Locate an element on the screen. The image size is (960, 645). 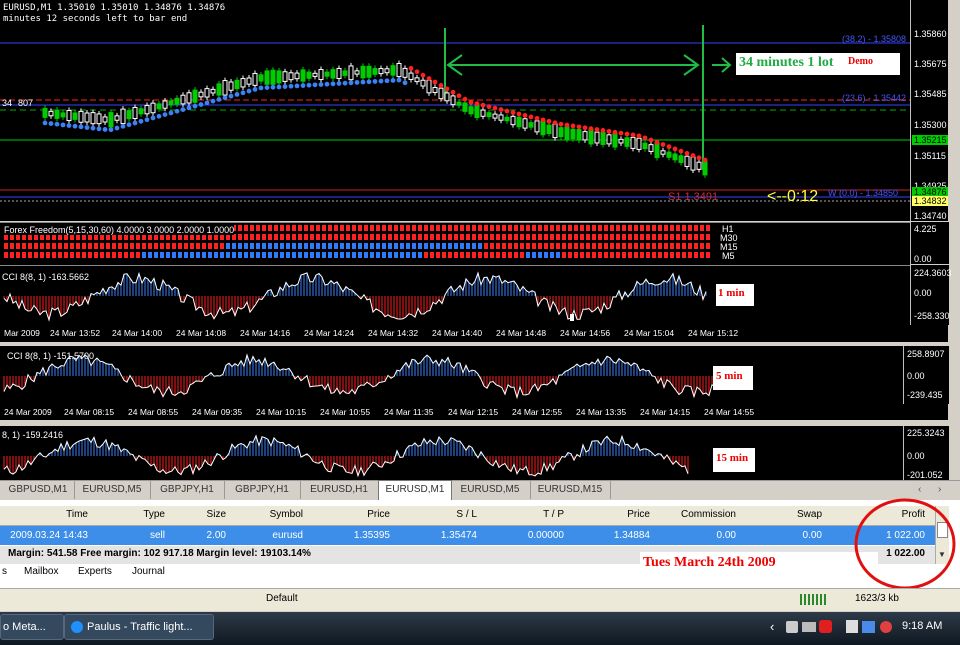
tab-mailbox: Mailbox is located at coordinates (41, 571).